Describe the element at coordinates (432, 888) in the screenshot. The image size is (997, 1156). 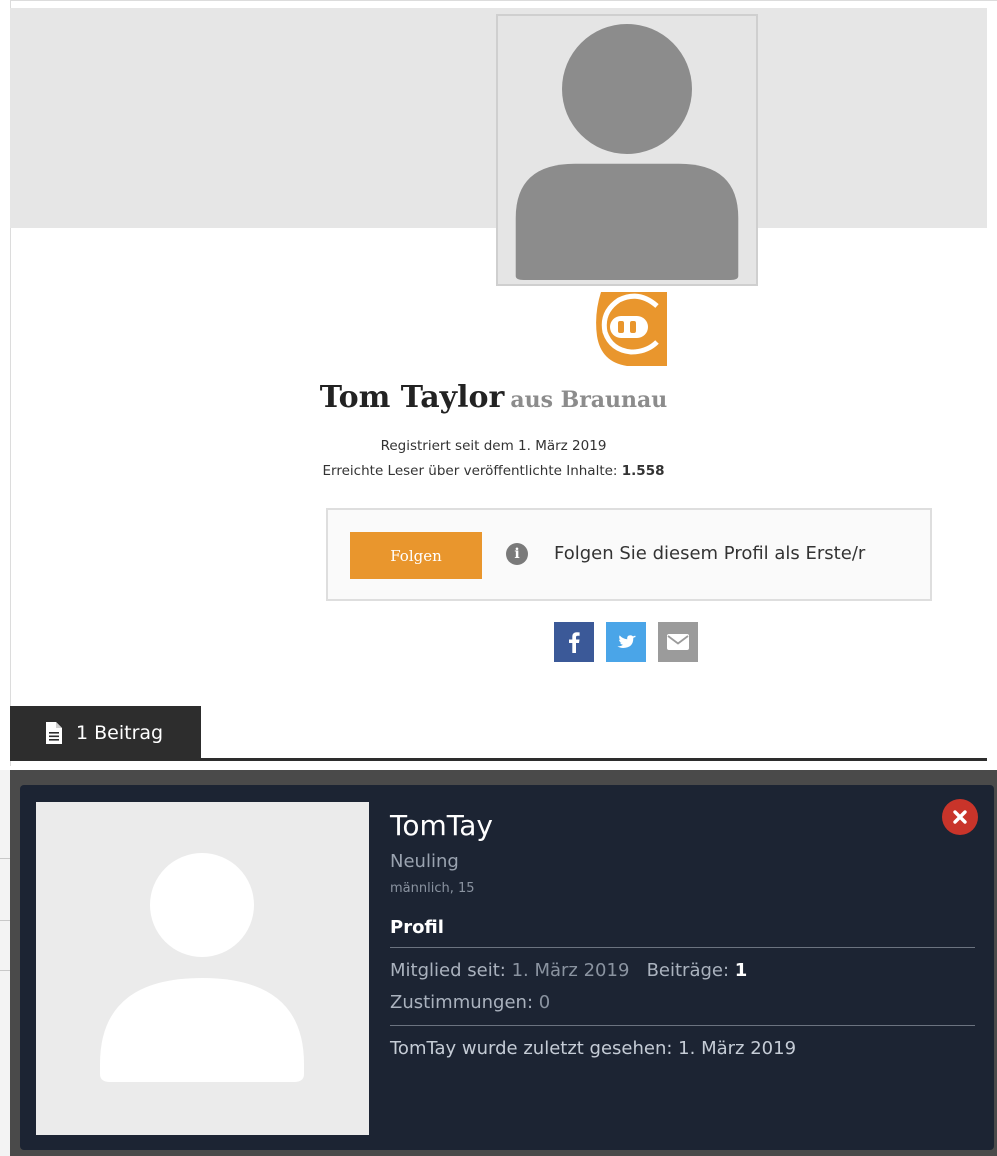
I see `popup-gender-age: männlich, 15` at that location.